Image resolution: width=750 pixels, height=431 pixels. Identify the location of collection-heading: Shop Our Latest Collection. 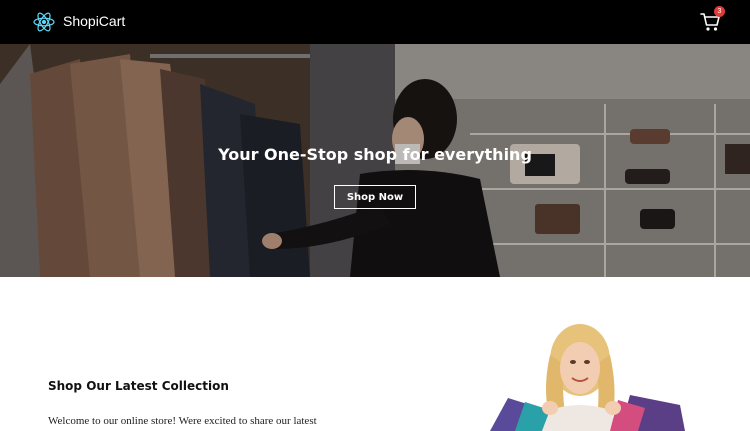
(138, 386).